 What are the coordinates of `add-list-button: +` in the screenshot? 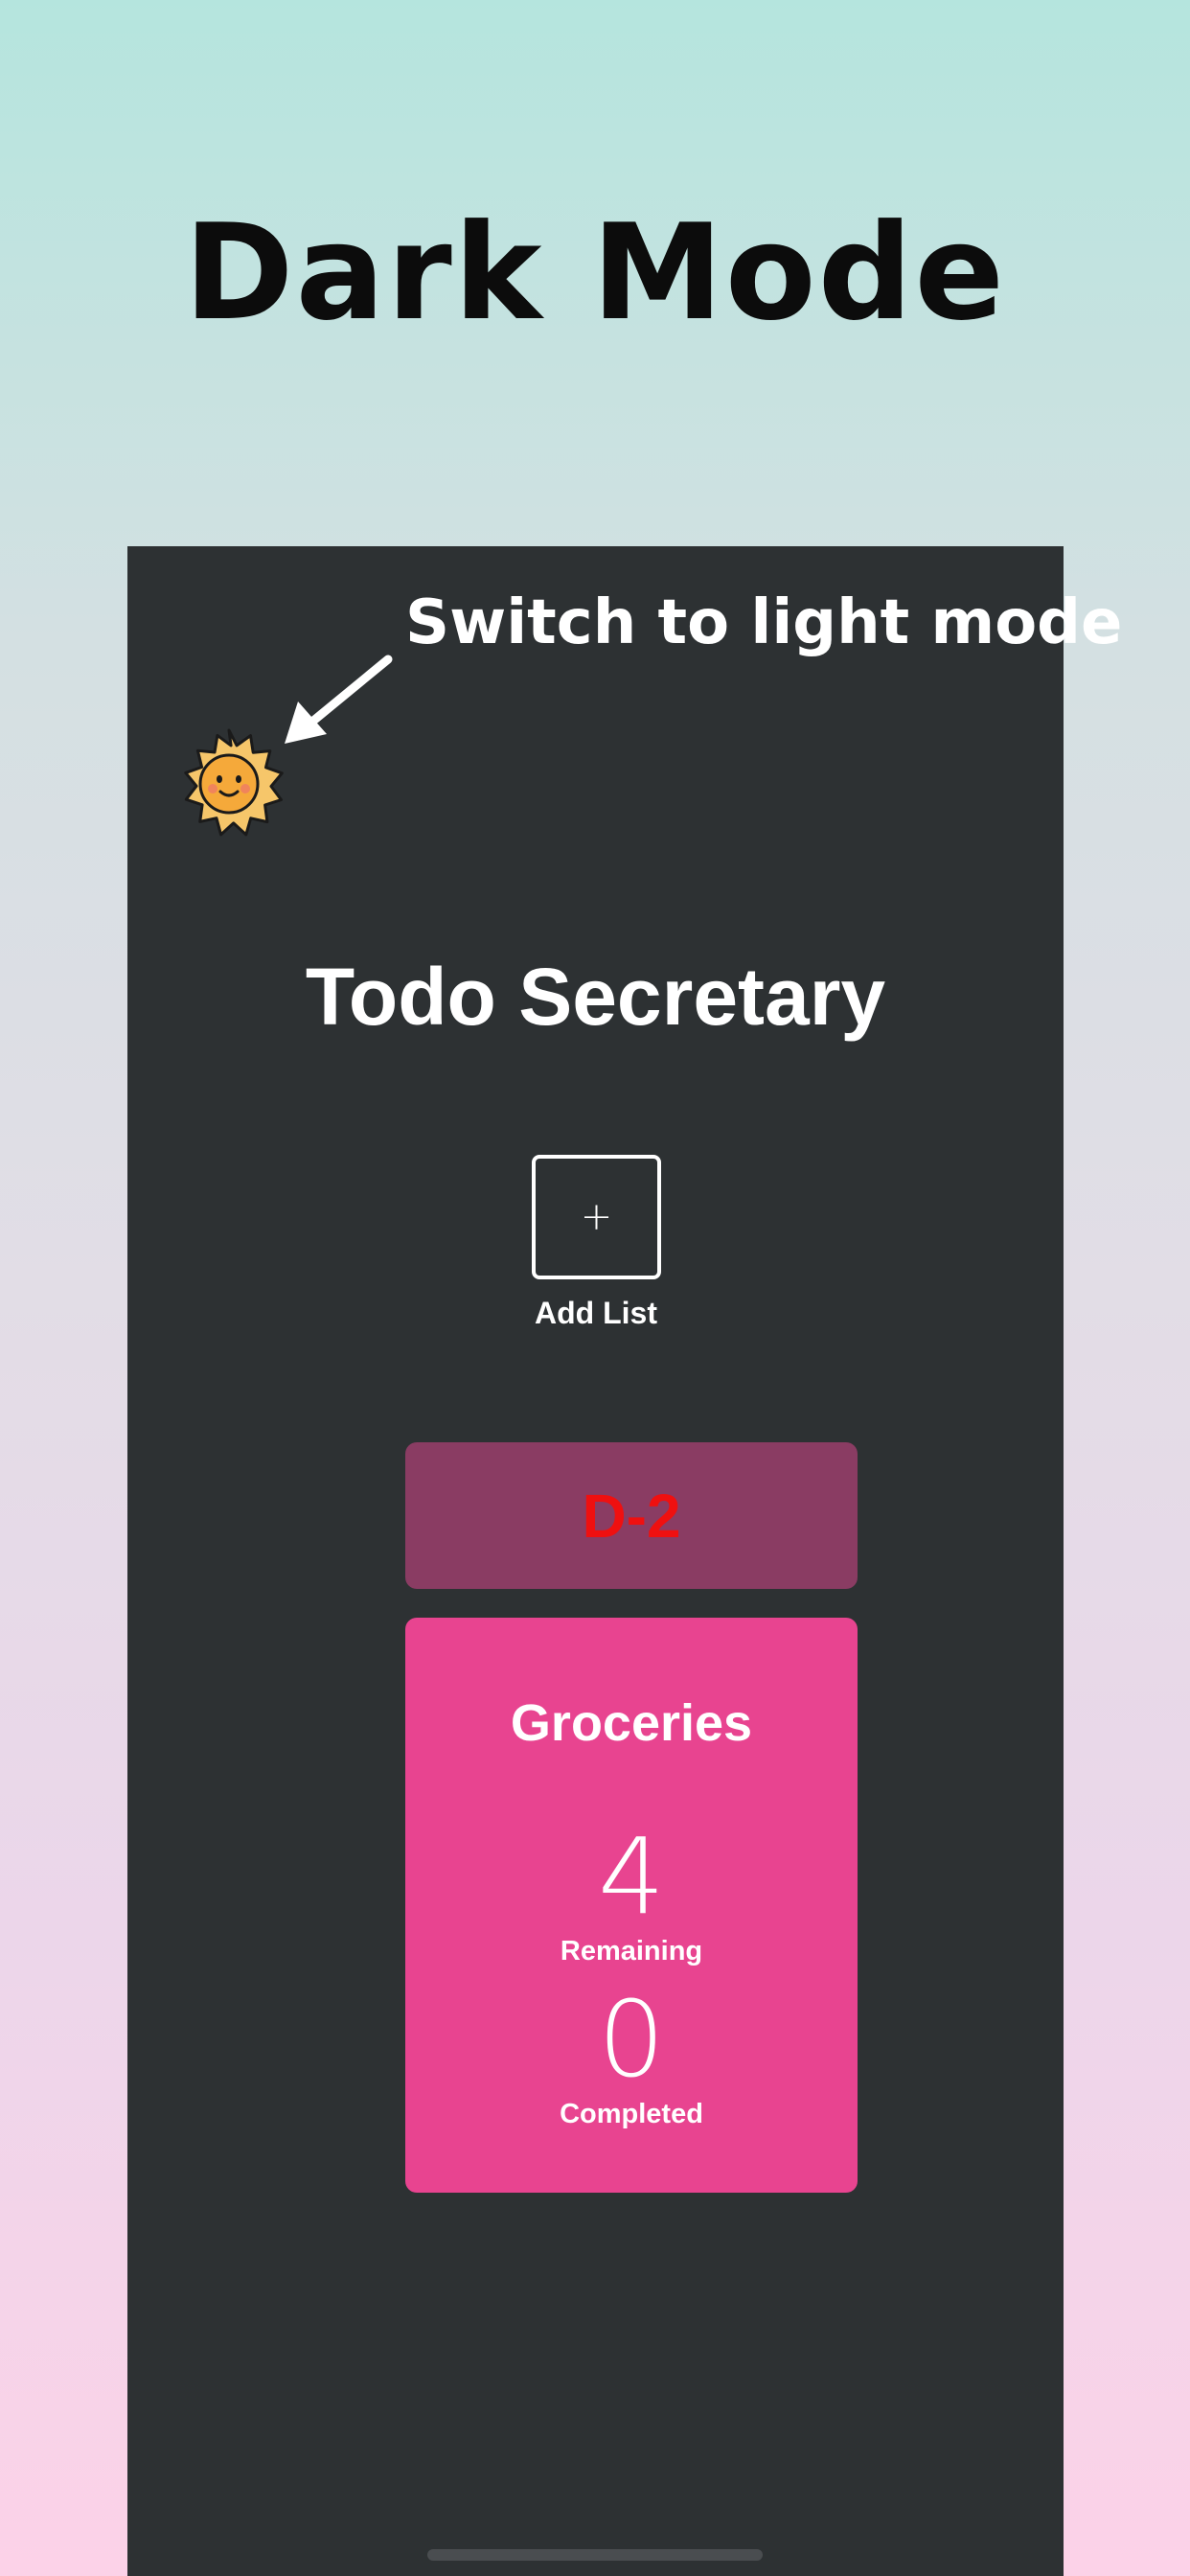 It's located at (596, 1217).